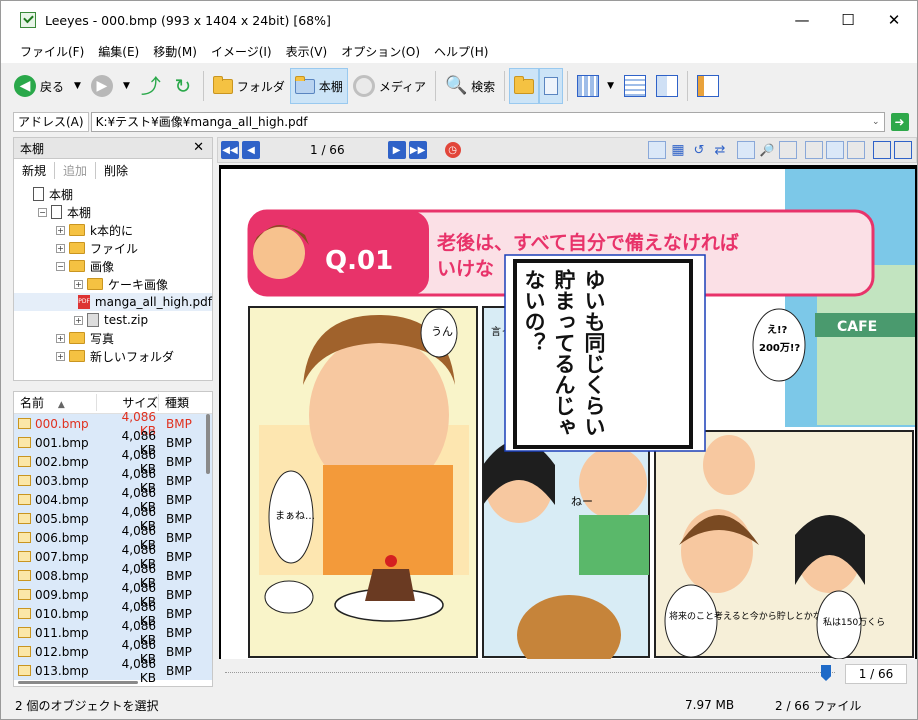 This screenshot has height=720, width=918. Describe the element at coordinates (876, 122) in the screenshot. I see `address-dropdown-icon: ⌄` at that location.